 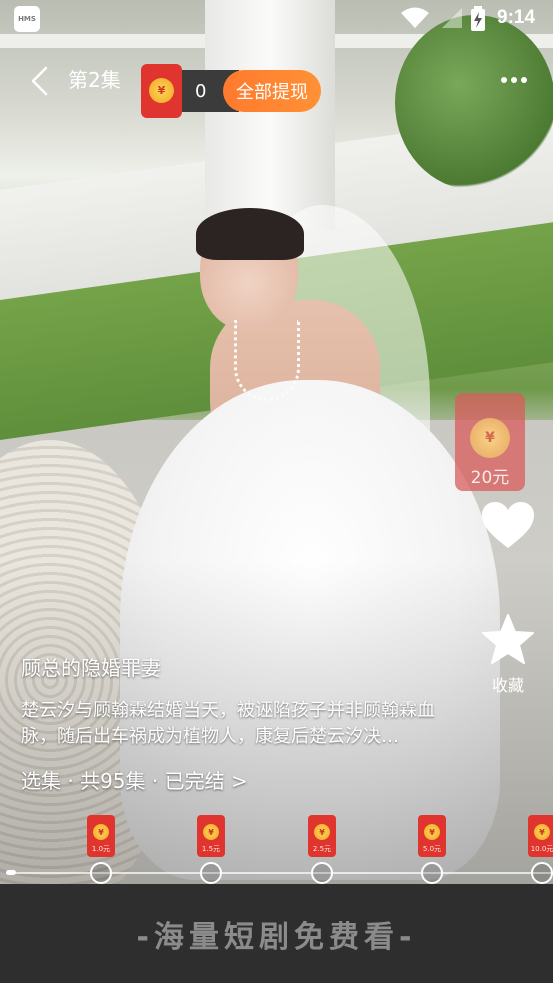 I want to click on milestone-amount: 5.0元, so click(x=432, y=849).